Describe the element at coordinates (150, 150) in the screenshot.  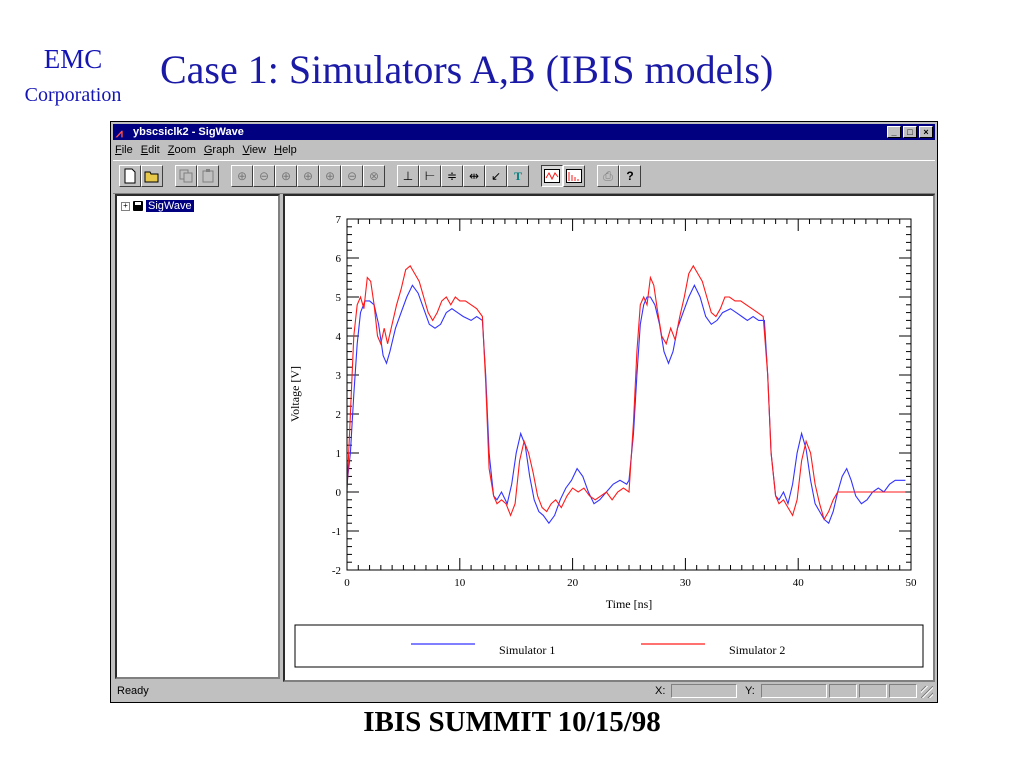
I see `menu-edit: Edit` at that location.